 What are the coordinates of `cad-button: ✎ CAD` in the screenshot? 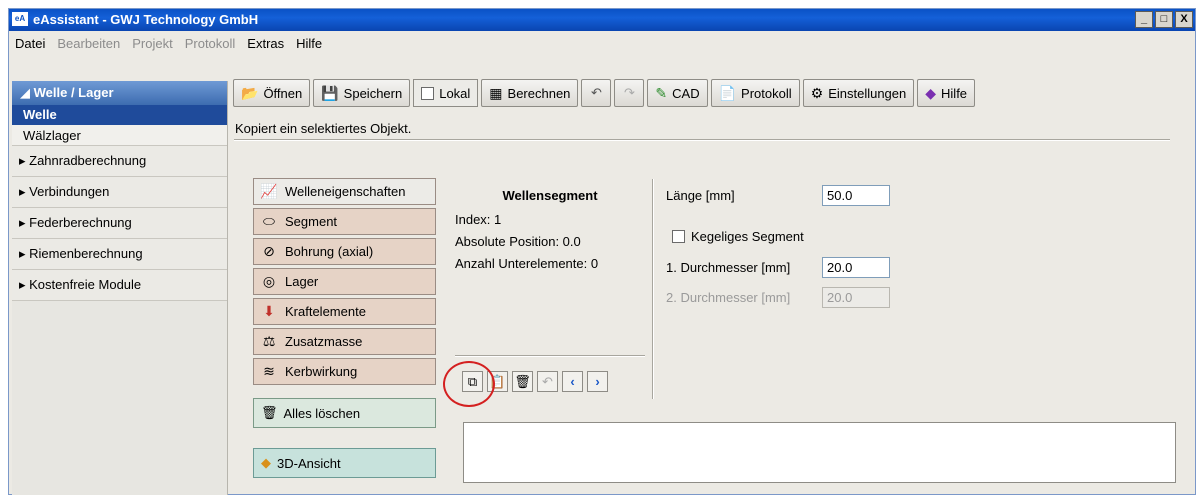 It's located at (677, 93).